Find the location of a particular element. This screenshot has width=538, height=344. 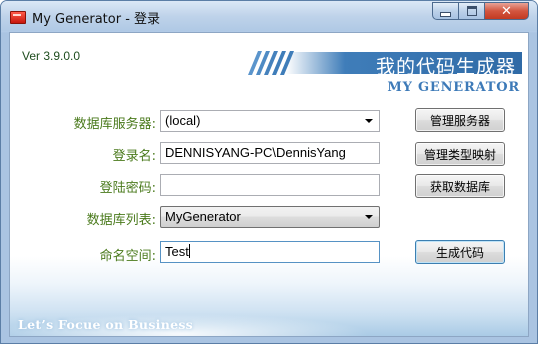

maximize-button is located at coordinates (472, 11).